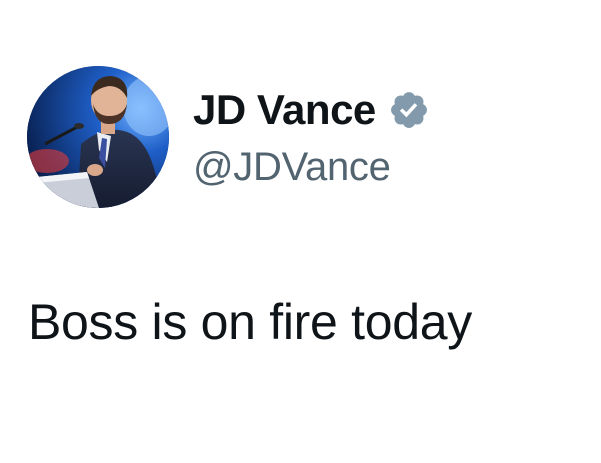 This screenshot has width=601, height=463. What do you see at coordinates (284, 110) in the screenshot?
I see `display-name: JD Vance` at bounding box center [284, 110].